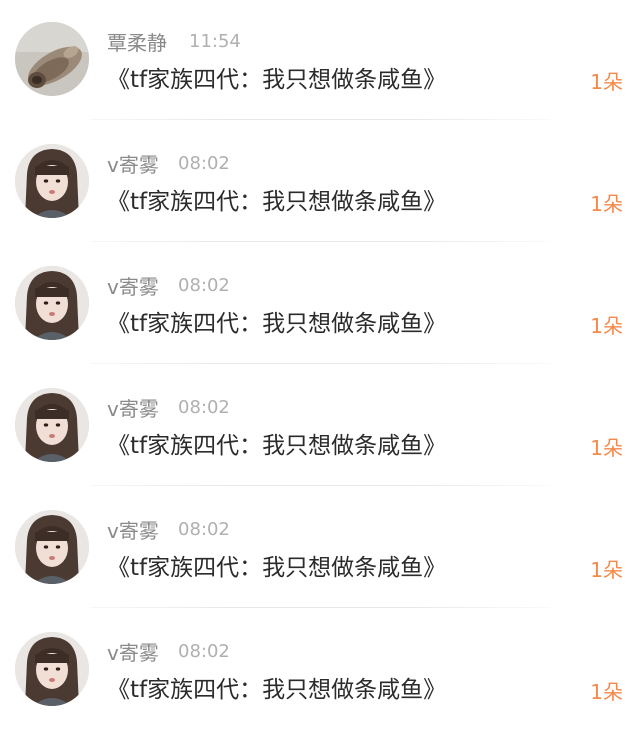  I want to click on timestamp: 11:54, so click(215, 41).